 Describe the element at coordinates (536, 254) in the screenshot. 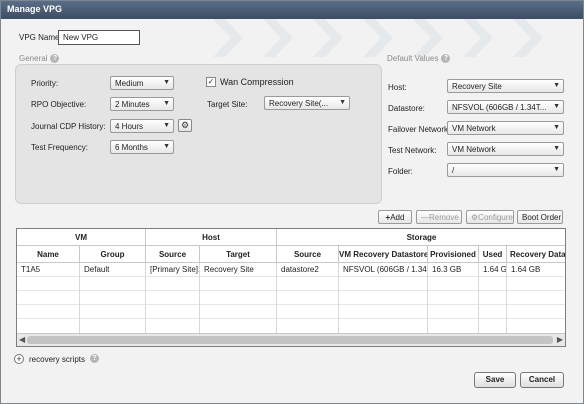

I see `column-header: Recovery Data Size` at that location.